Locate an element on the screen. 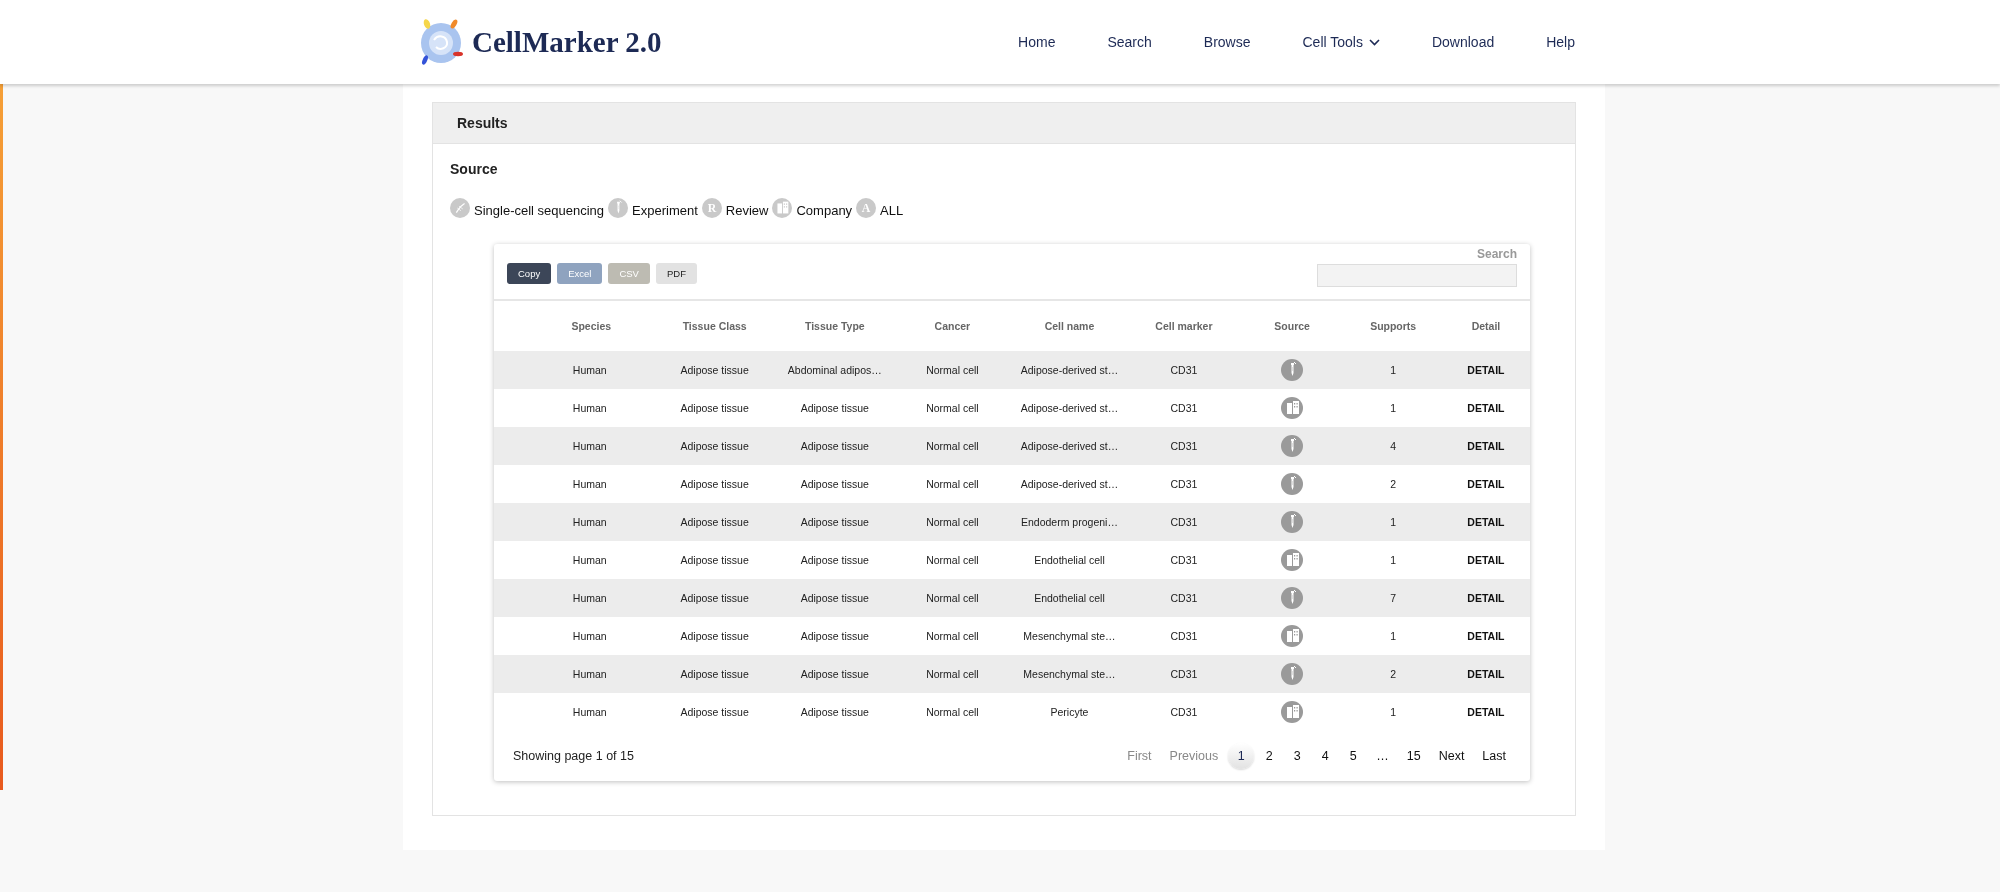 The height and width of the screenshot is (892, 2000). source-heading: Source is located at coordinates (474, 169).